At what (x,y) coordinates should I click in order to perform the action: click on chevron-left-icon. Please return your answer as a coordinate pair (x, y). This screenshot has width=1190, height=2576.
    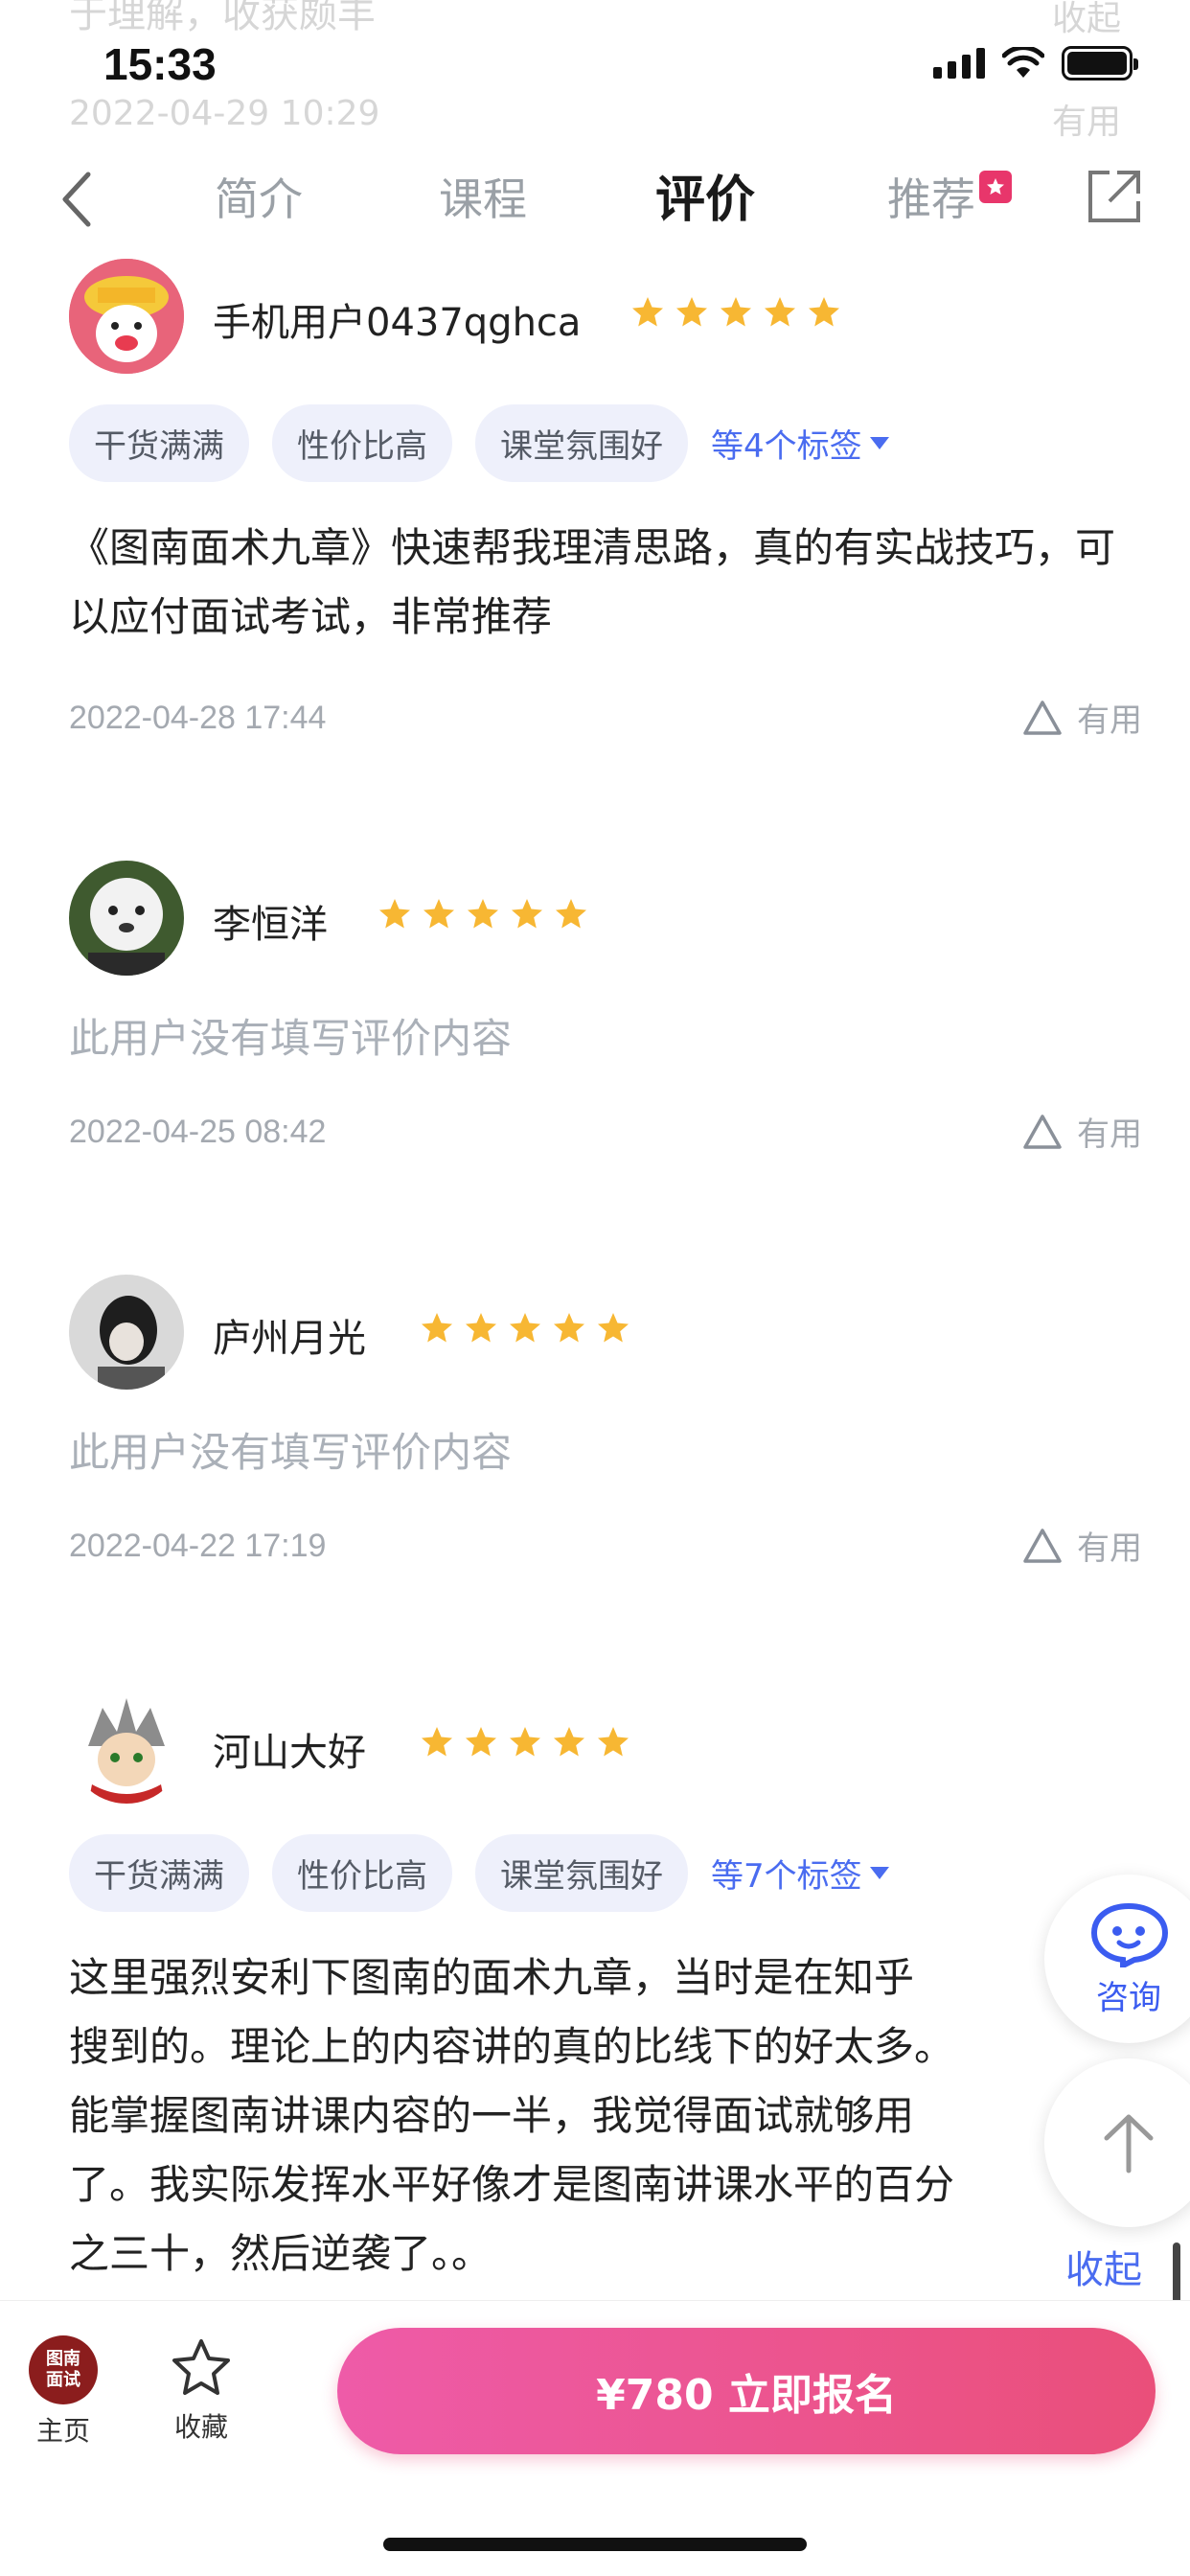
    Looking at the image, I should click on (76, 199).